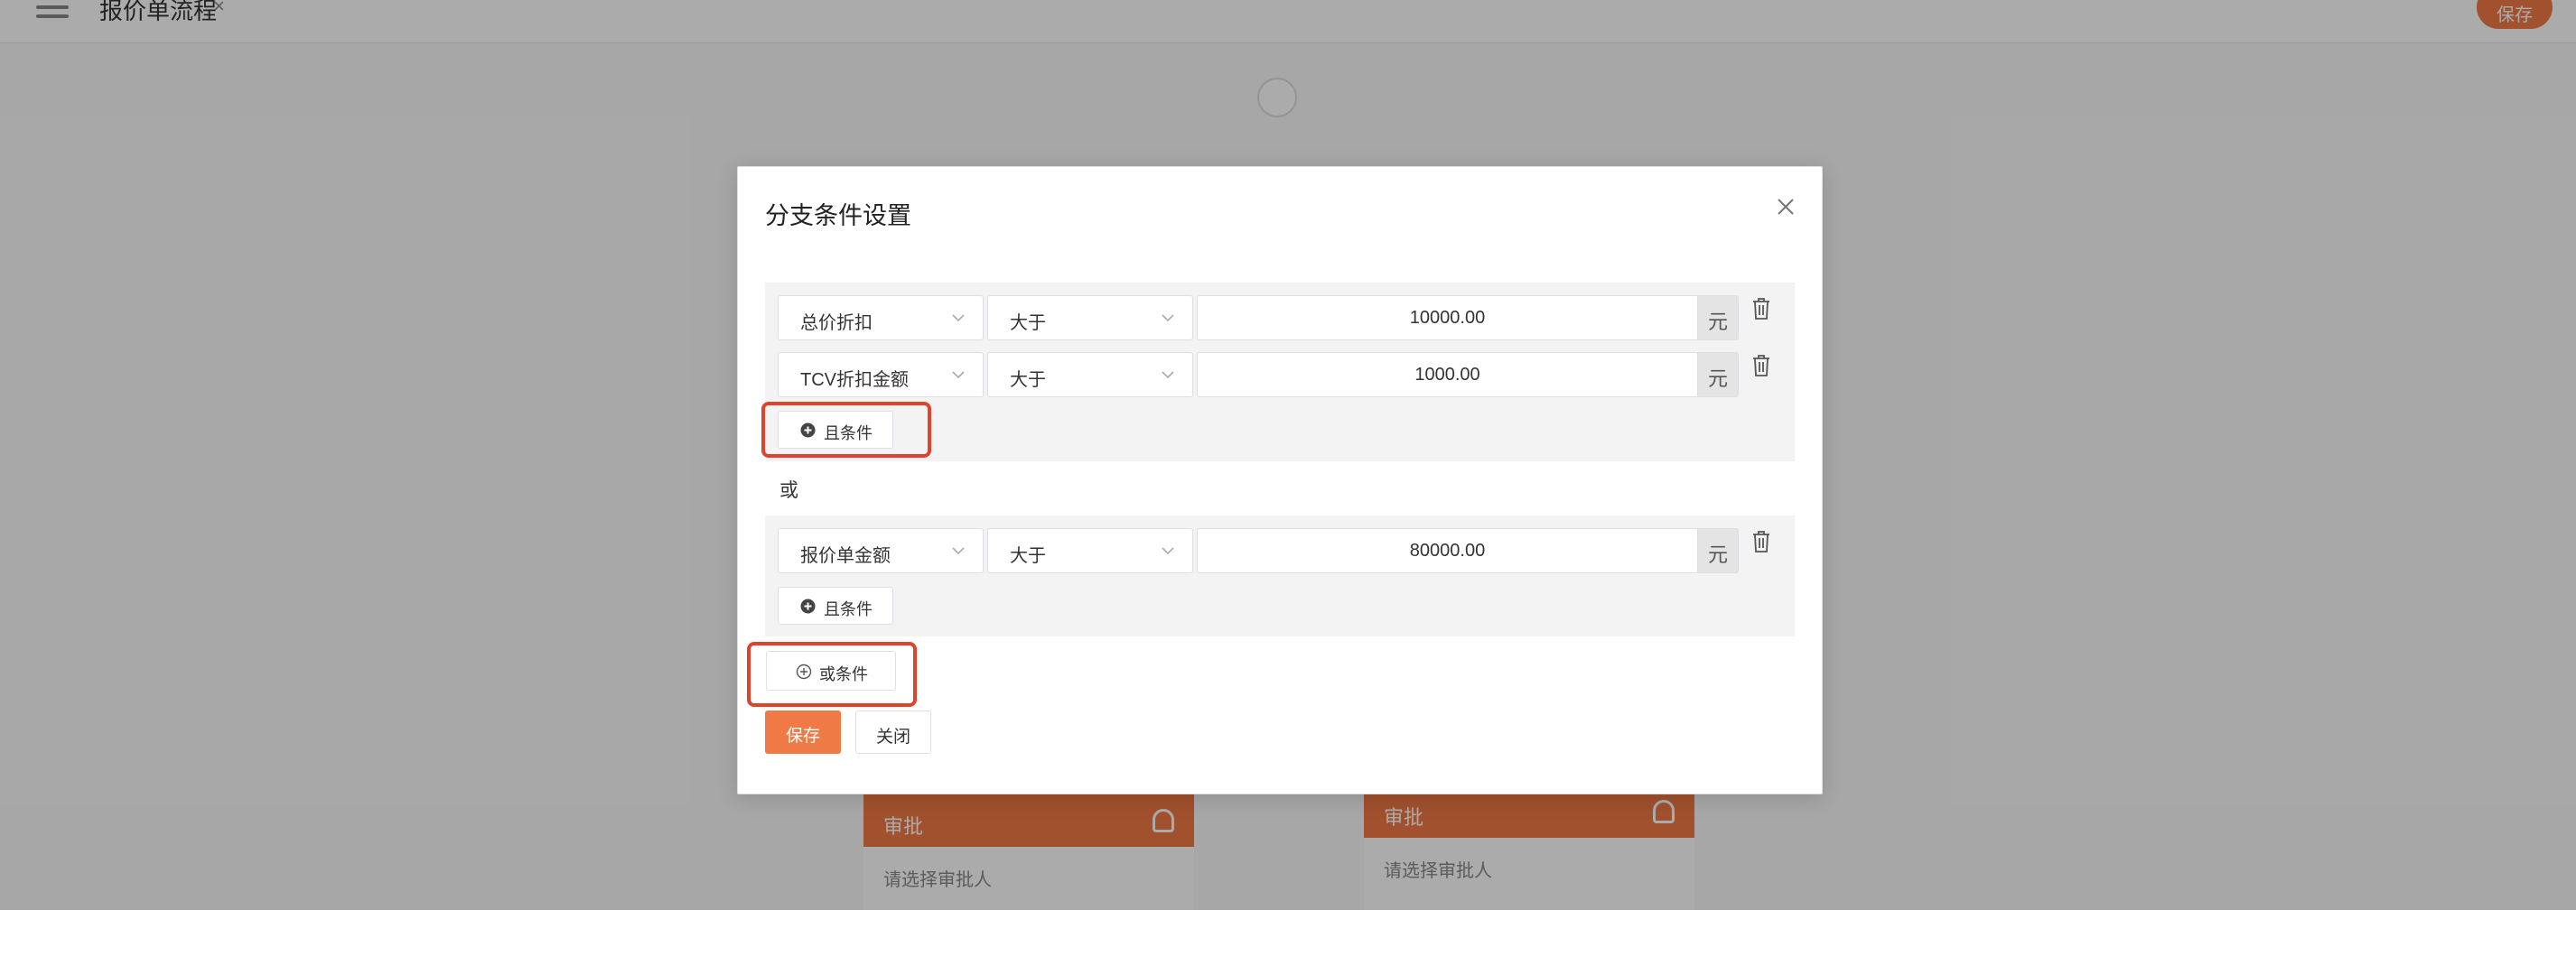  Describe the element at coordinates (1447, 551) in the screenshot. I see `value-input: 80000.00` at that location.